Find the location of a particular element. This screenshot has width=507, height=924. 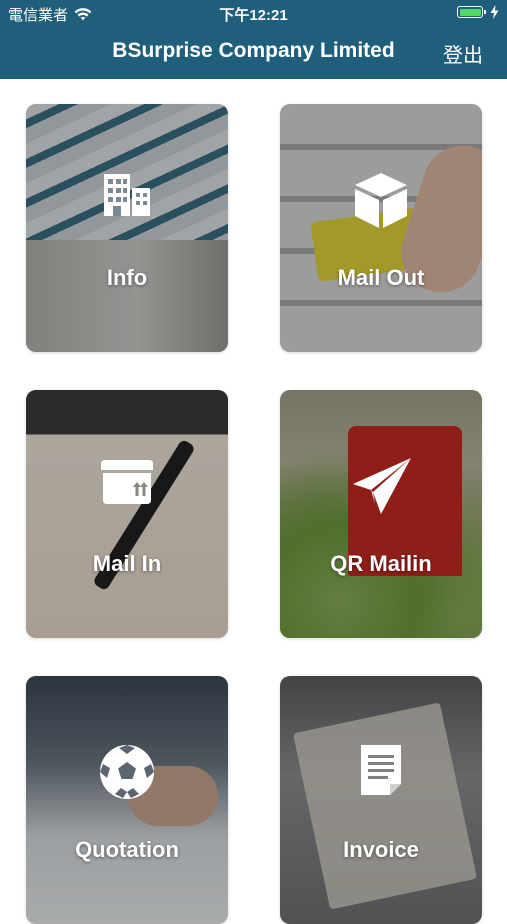

soccer-ball-icon is located at coordinates (127, 772).